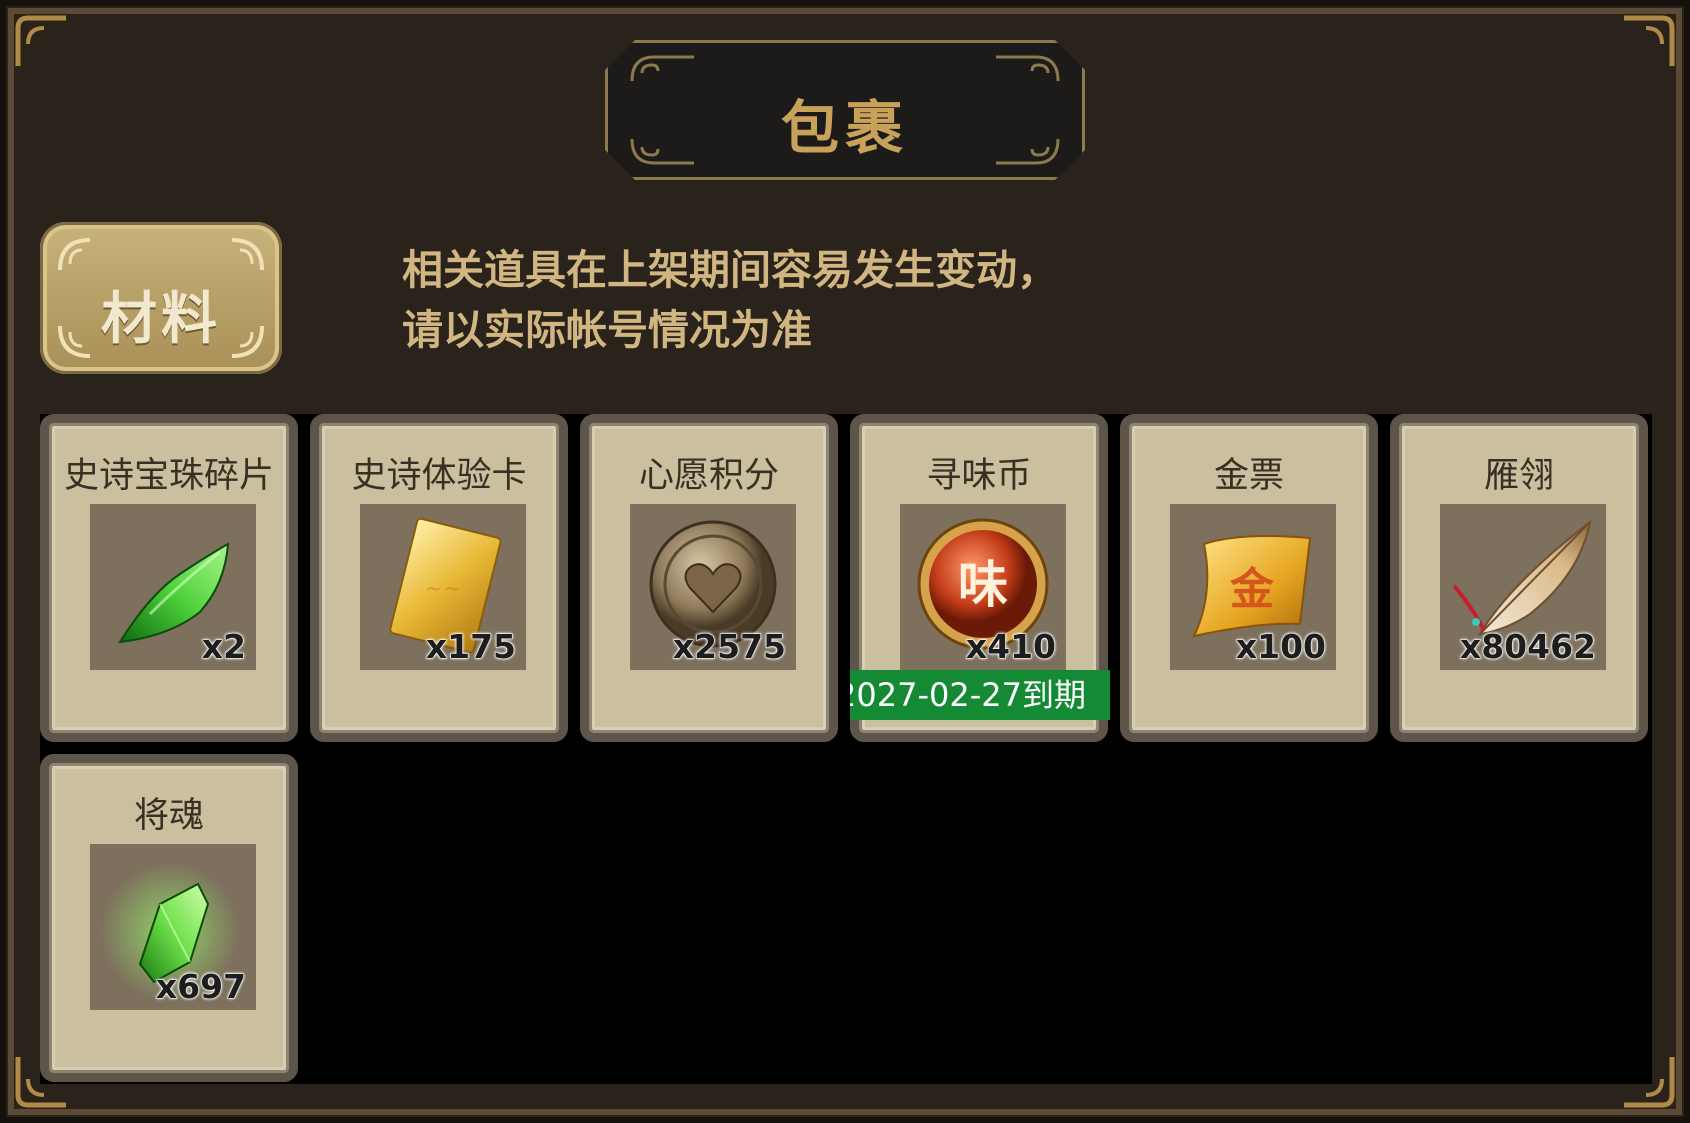 The width and height of the screenshot is (1690, 1123). I want to click on item-name: 金票, so click(1248, 476).